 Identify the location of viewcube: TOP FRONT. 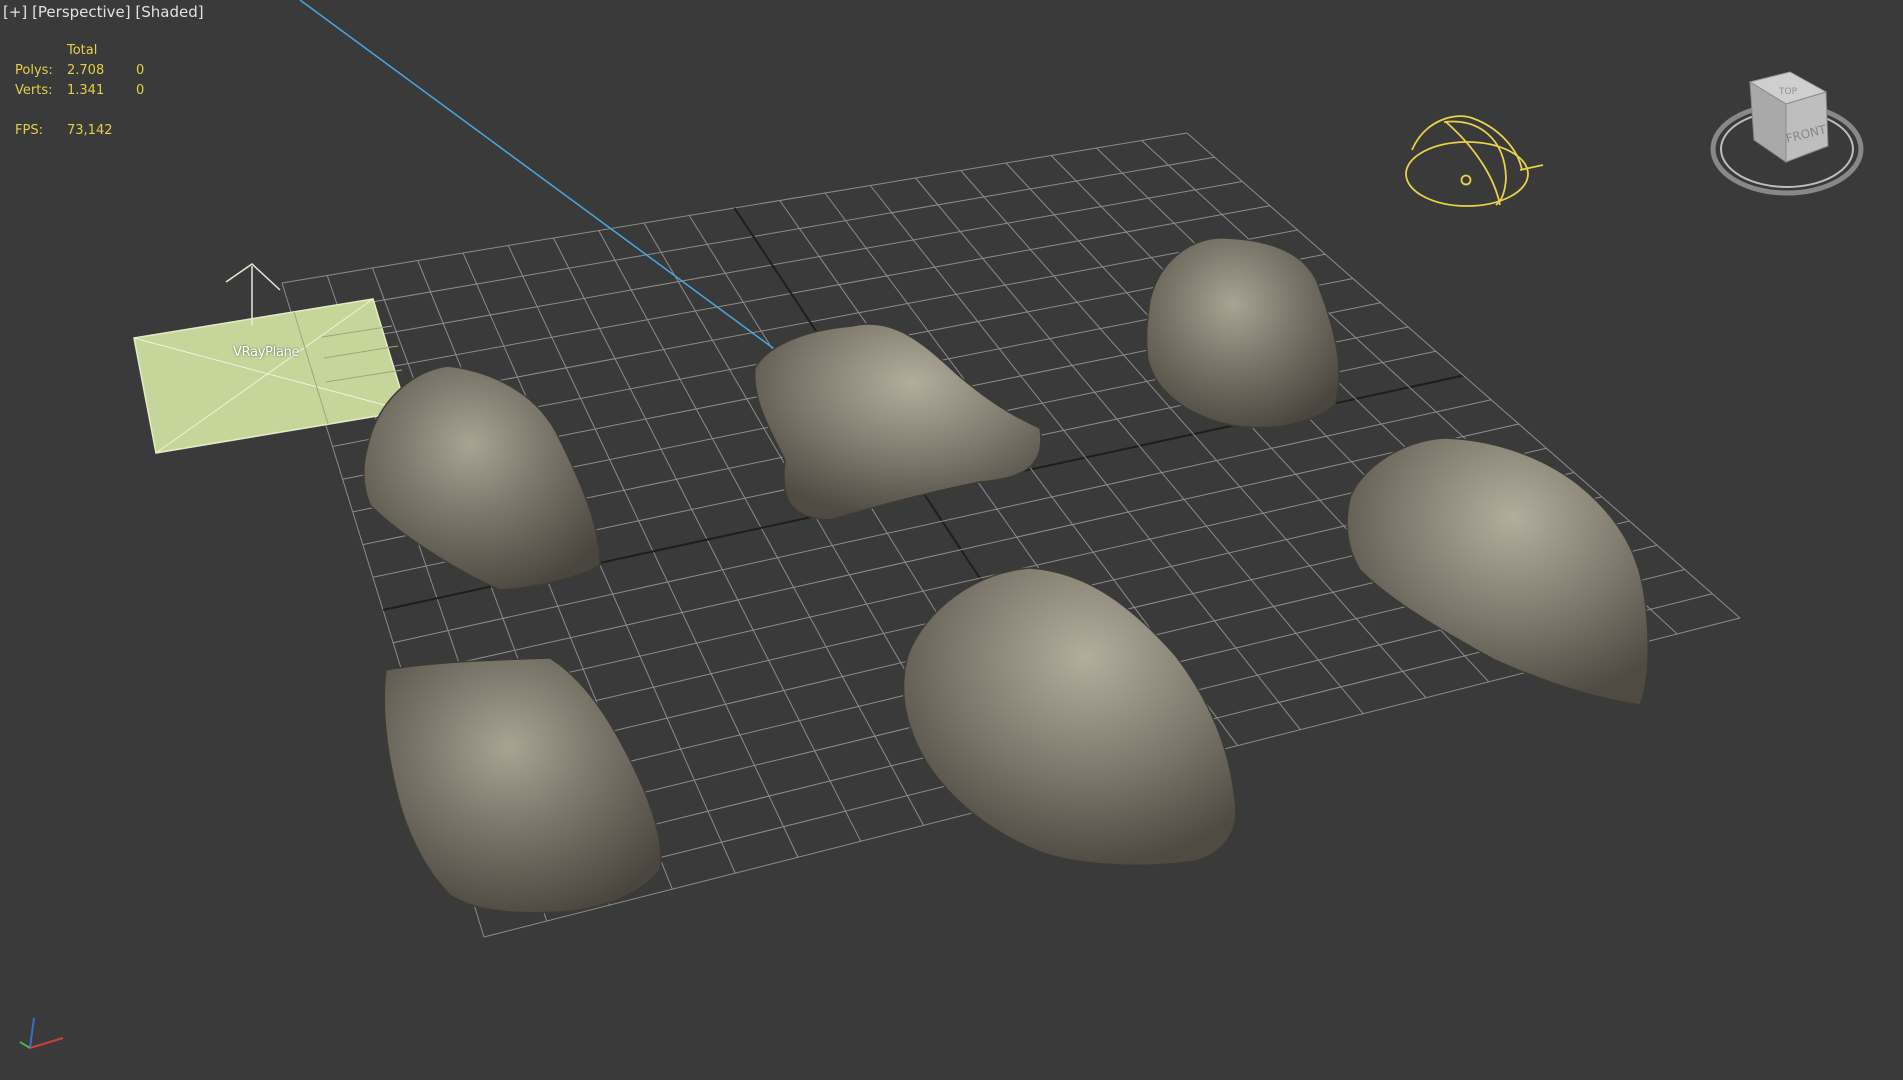
(1787, 133).